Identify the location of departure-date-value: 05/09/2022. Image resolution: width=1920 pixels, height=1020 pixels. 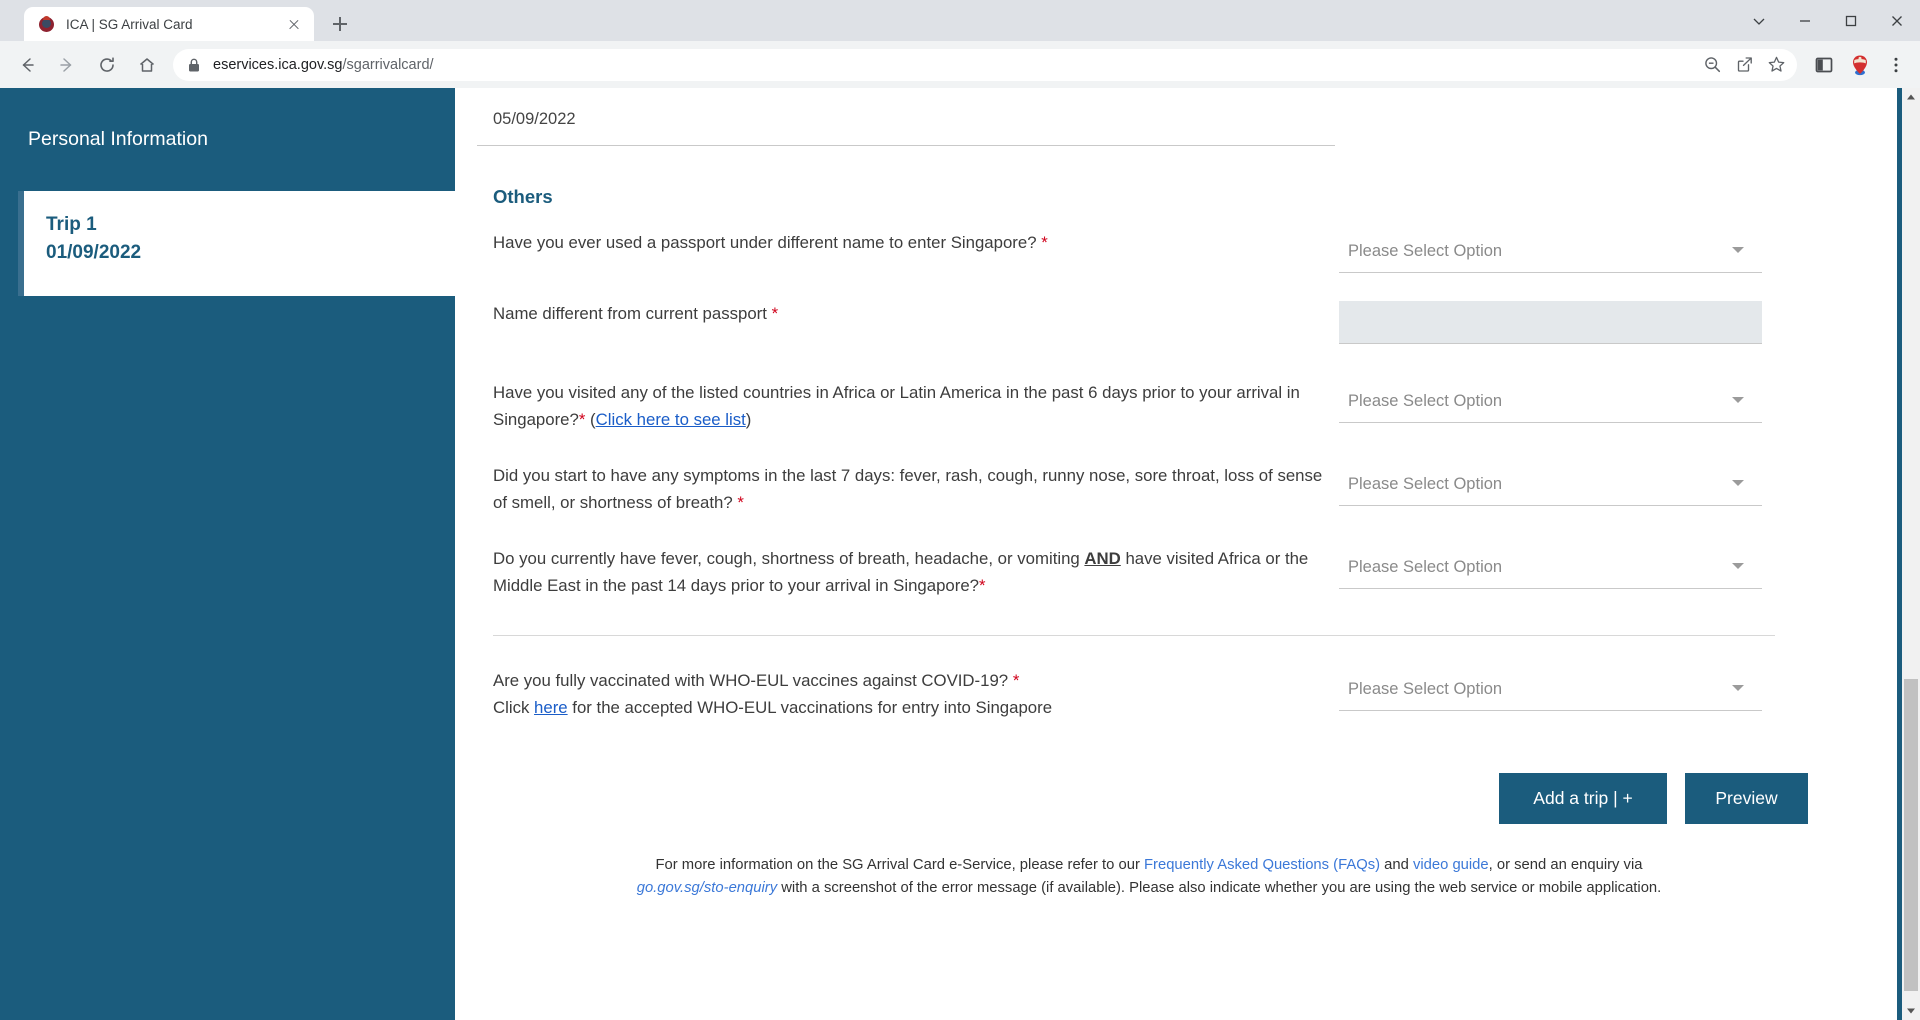
(906, 128).